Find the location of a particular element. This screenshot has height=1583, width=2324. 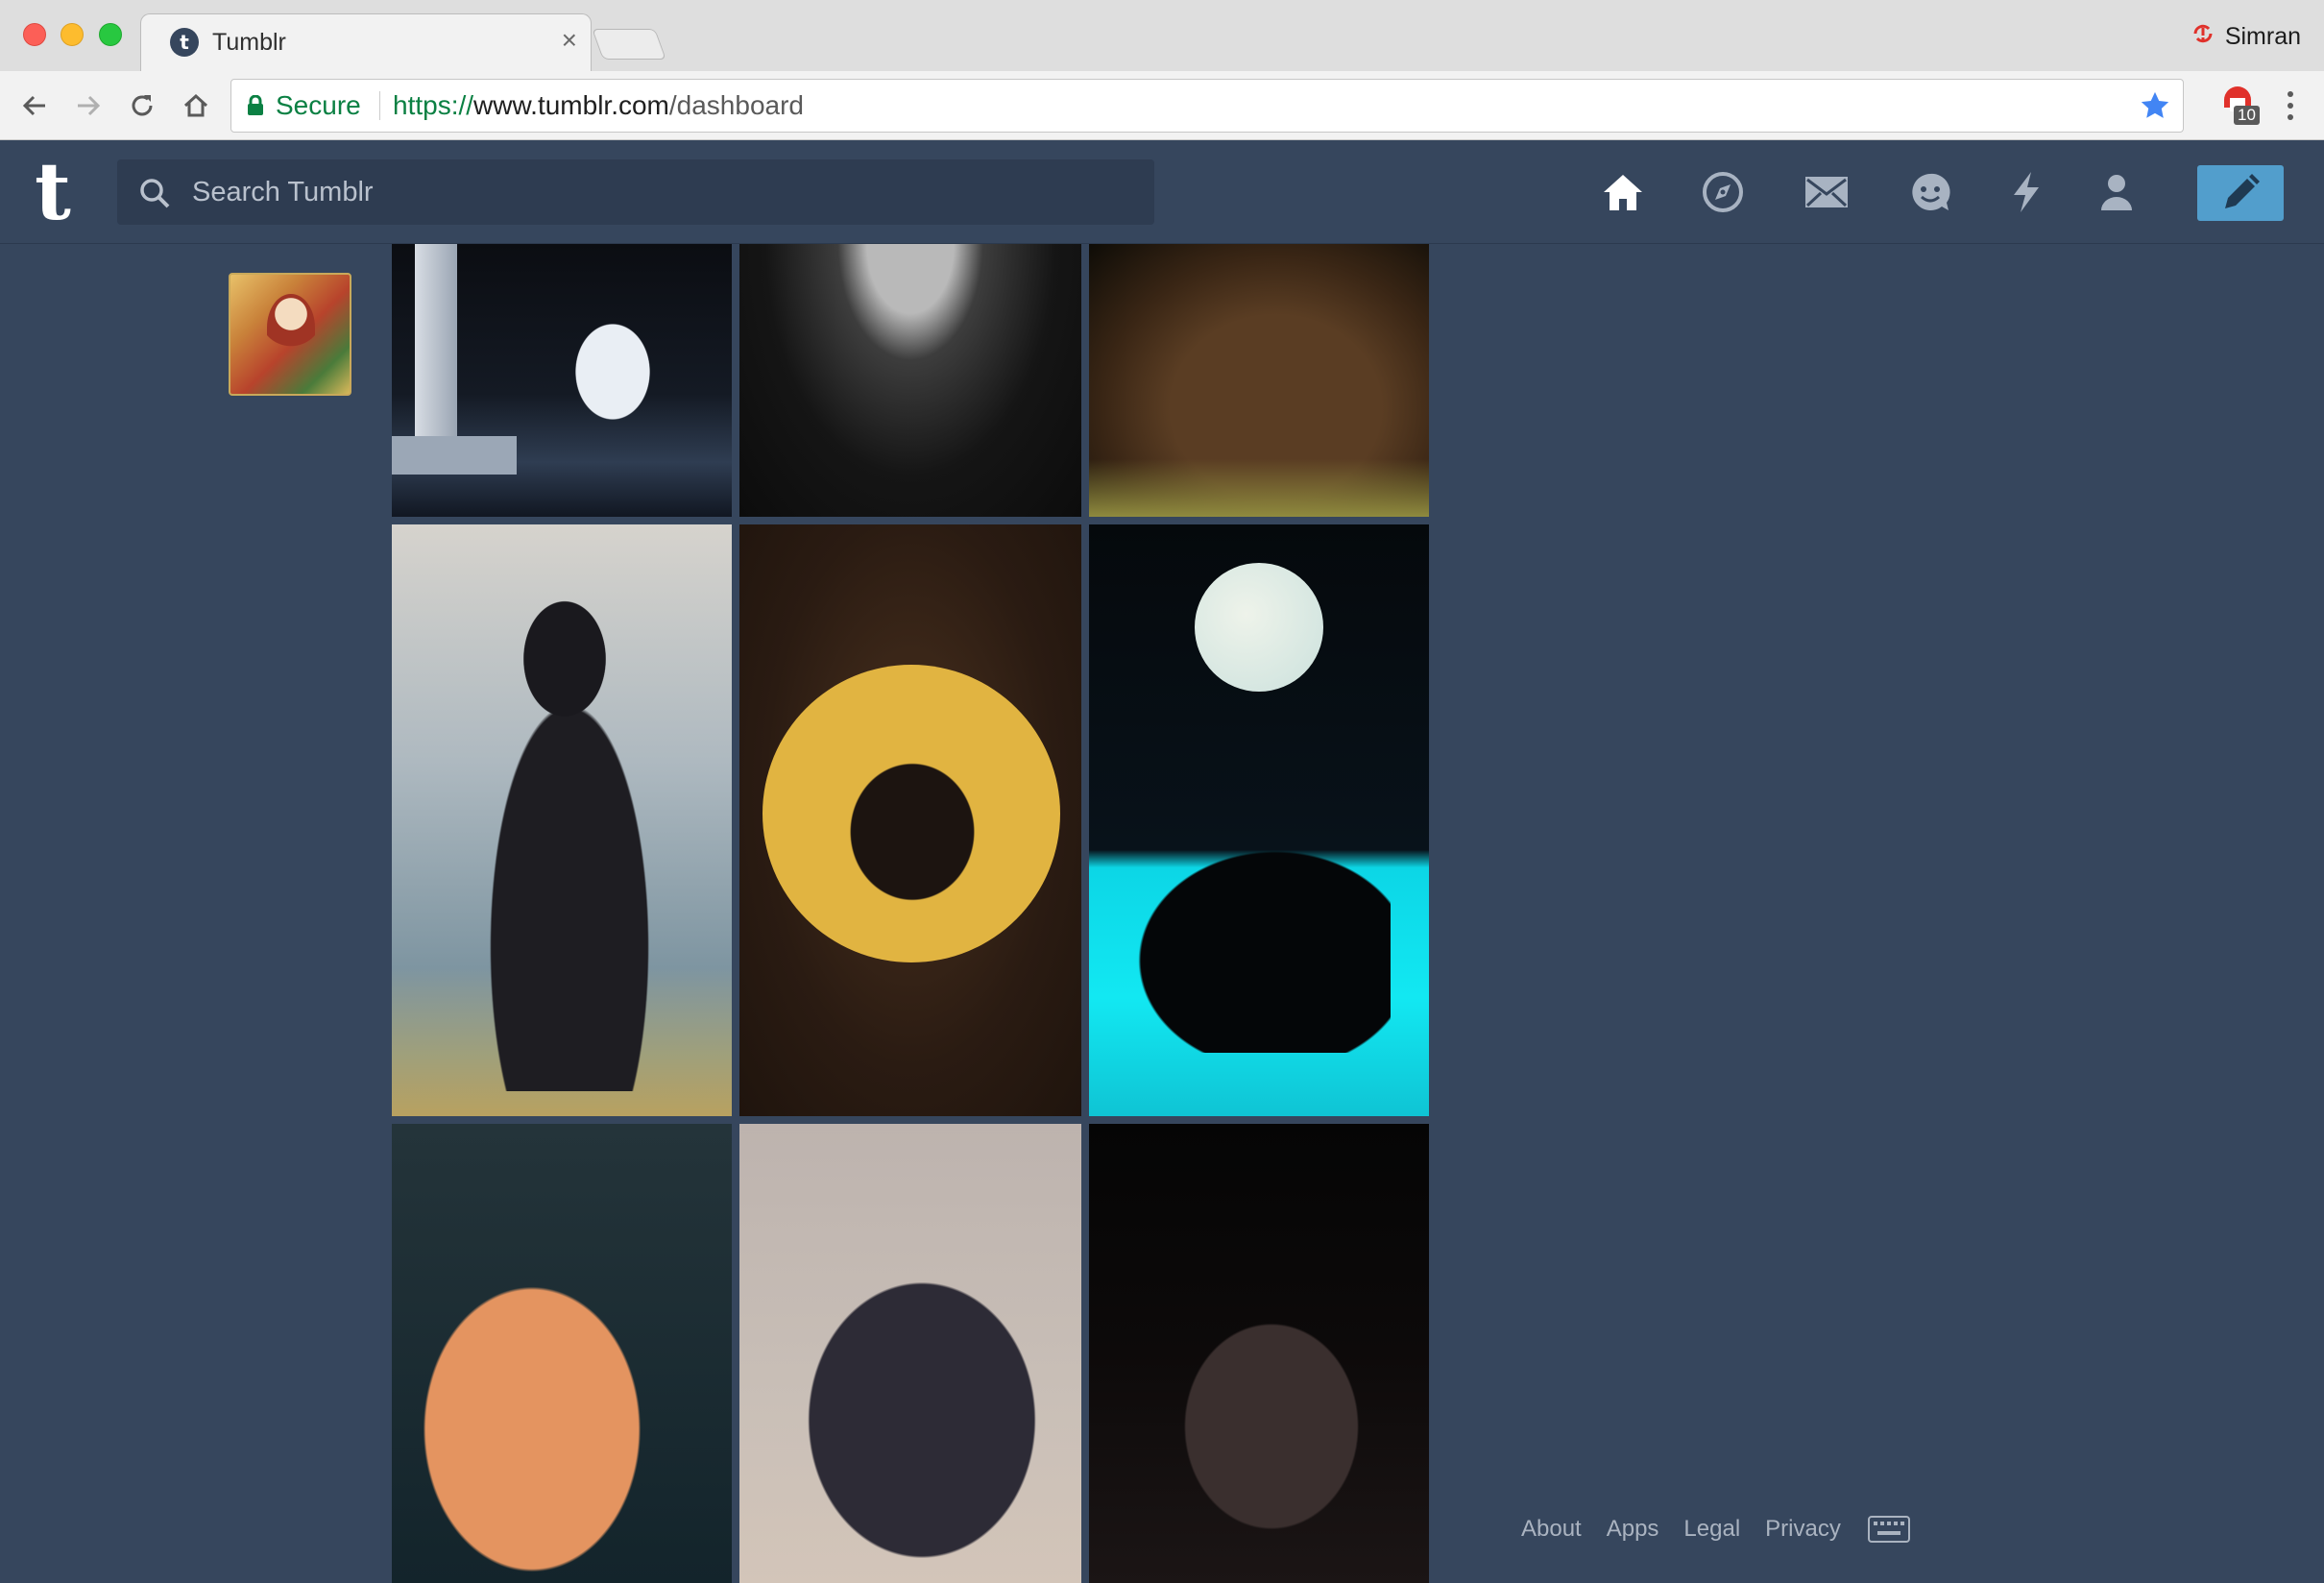

footer-links: About Apps Legal Privacy is located at coordinates (1715, 1529).